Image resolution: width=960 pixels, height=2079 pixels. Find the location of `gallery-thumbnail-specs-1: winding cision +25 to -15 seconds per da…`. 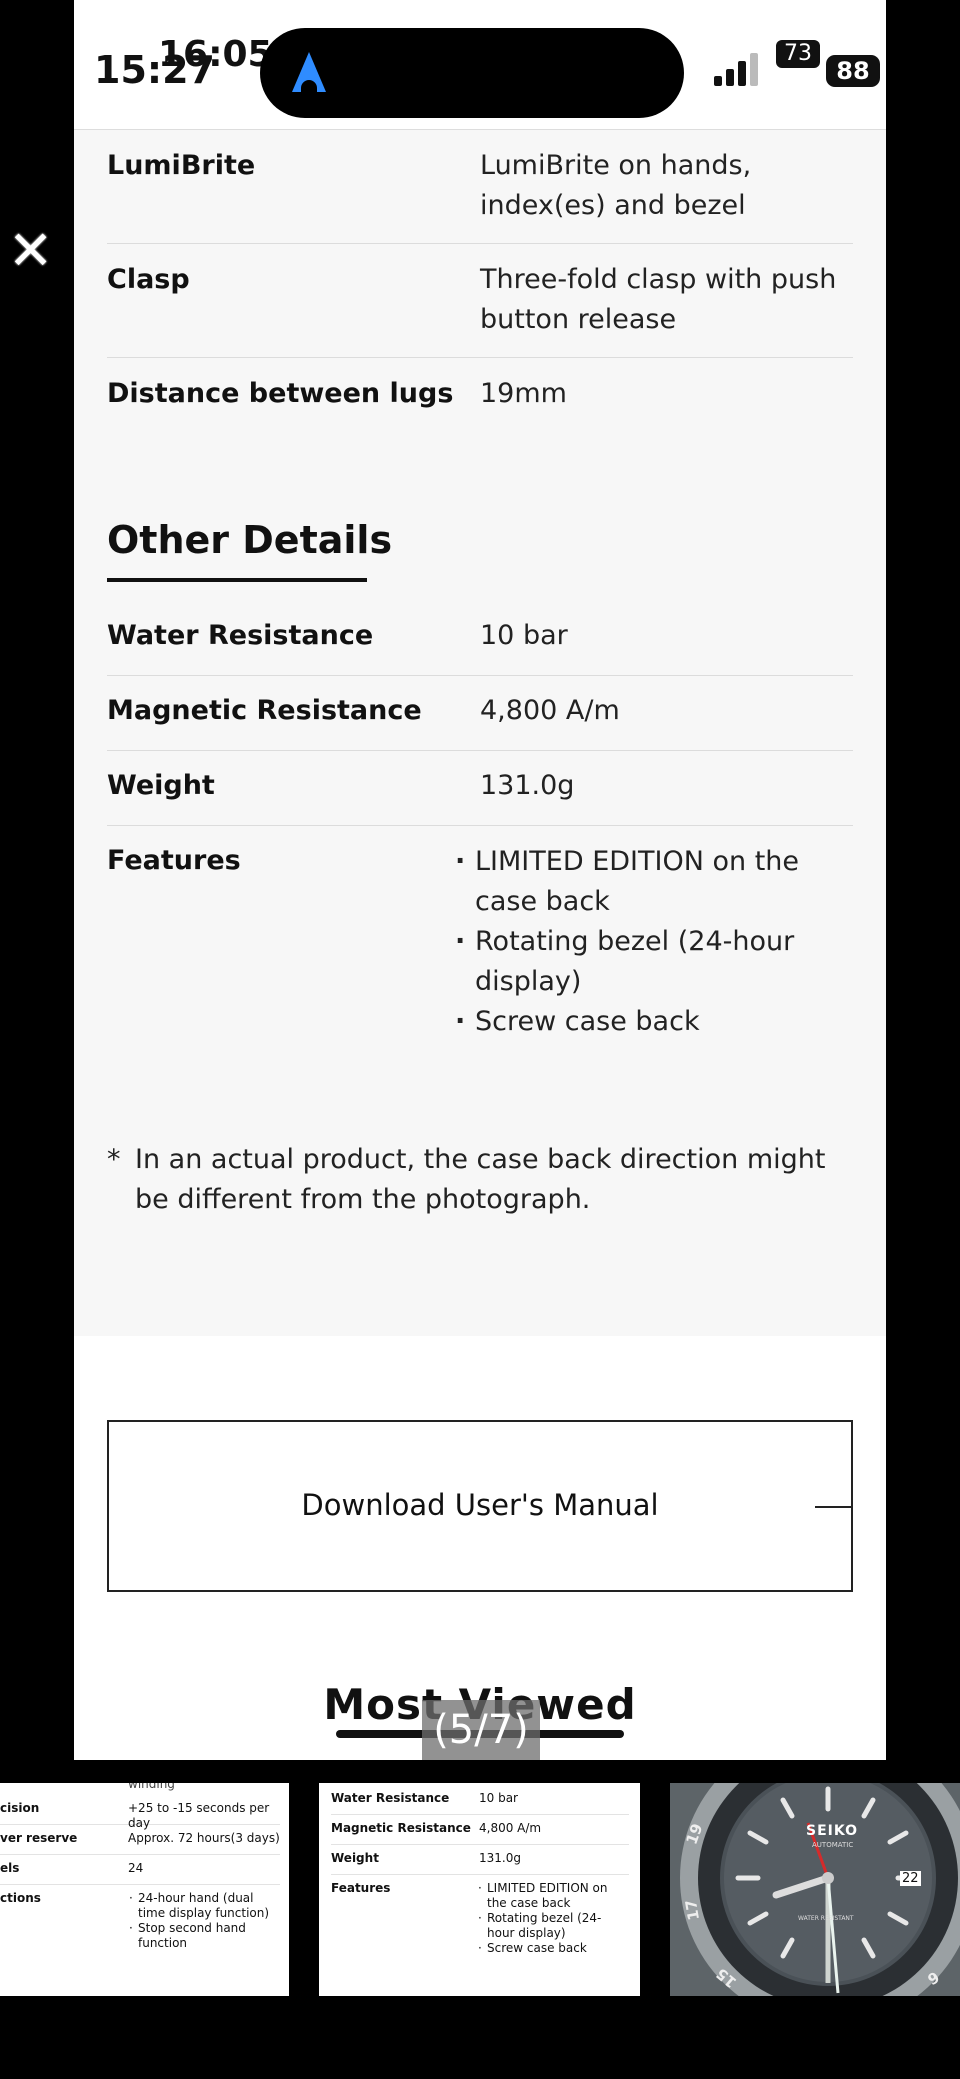

gallery-thumbnail-specs-1: winding cision +25 to -15 seconds per da… is located at coordinates (144, 1889).